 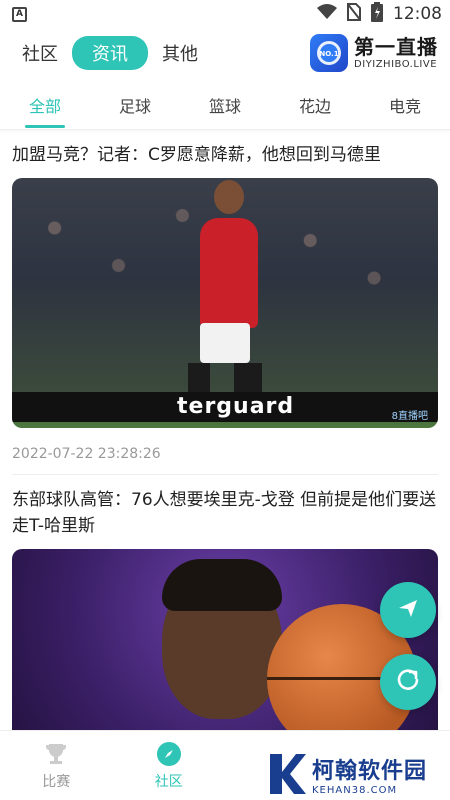 What do you see at coordinates (225, 407) in the screenshot?
I see `image-ad-board: terguard` at bounding box center [225, 407].